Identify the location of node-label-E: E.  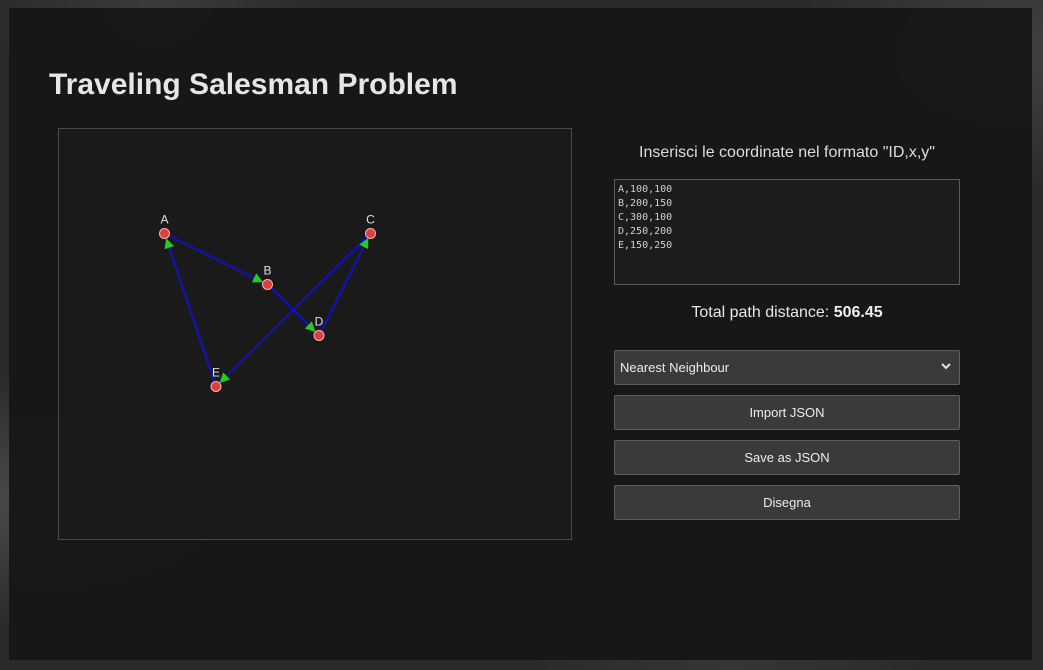
(216, 373).